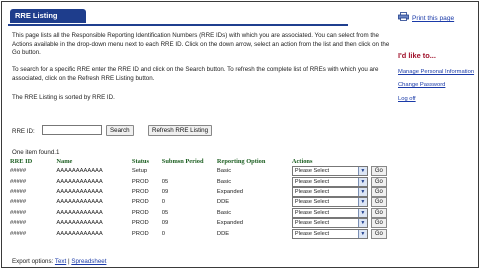  Describe the element at coordinates (94, 161) in the screenshot. I see `header-name: Name` at that location.